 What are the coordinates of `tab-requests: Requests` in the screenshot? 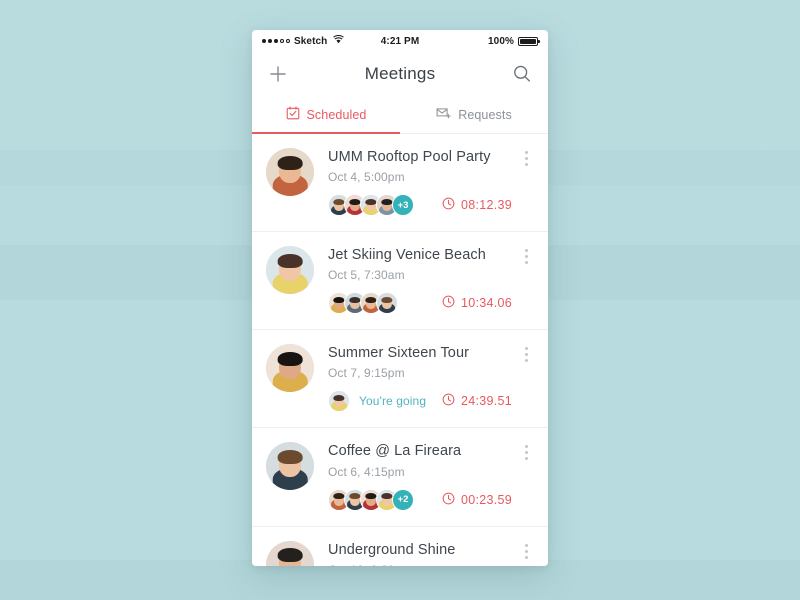 It's located at (474, 114).